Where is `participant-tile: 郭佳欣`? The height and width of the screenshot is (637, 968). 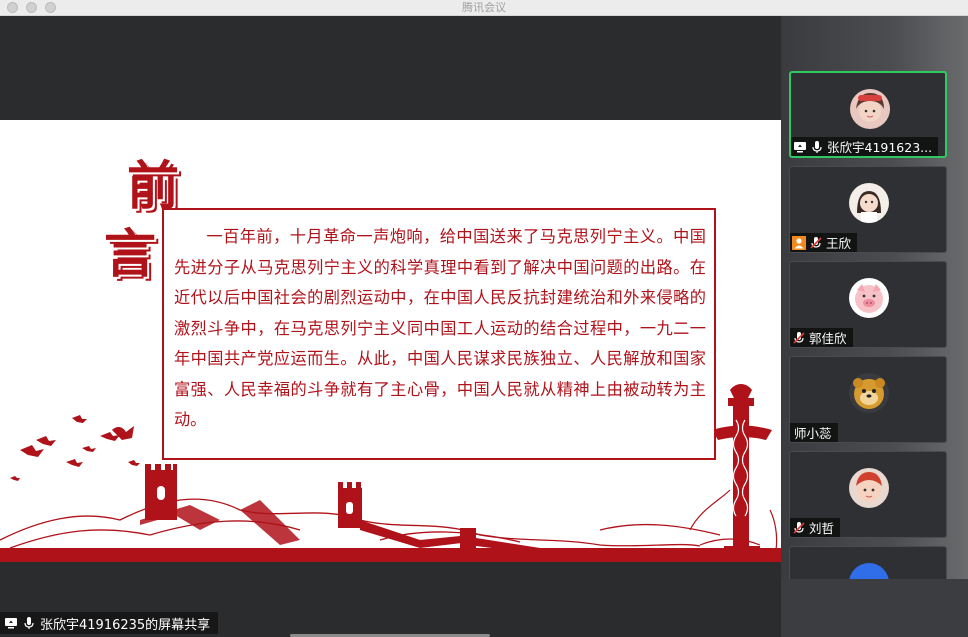 participant-tile: 郭佳欣 is located at coordinates (868, 304).